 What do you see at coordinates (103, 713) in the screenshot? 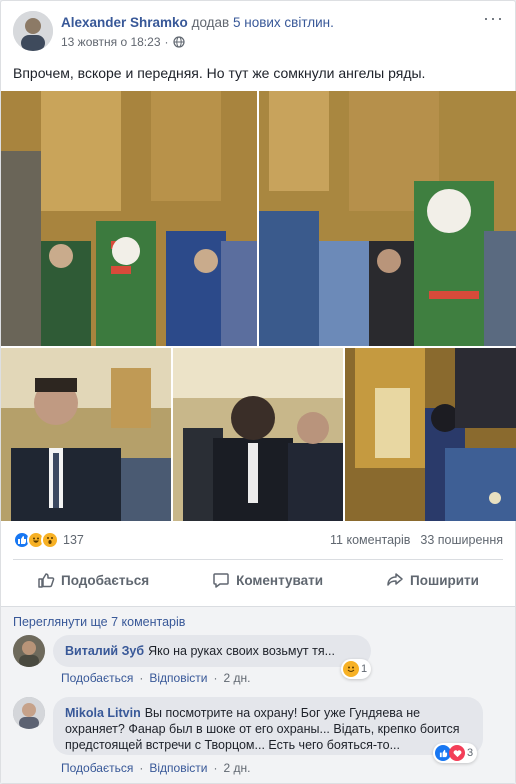
I see `commenter-name: Mikola Litvin` at bounding box center [103, 713].